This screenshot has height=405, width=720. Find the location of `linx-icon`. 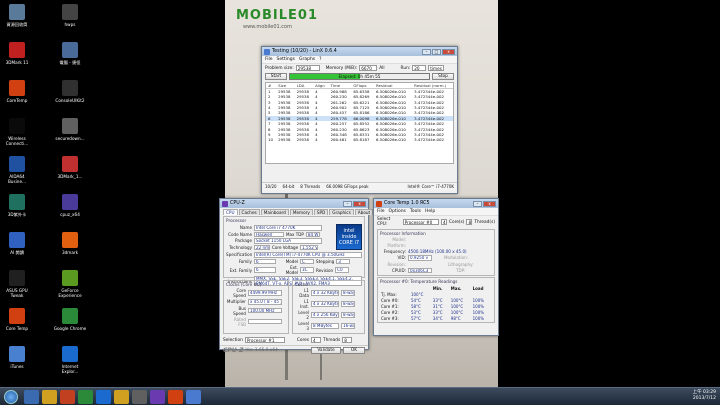

linx-icon is located at coordinates (193, 397).